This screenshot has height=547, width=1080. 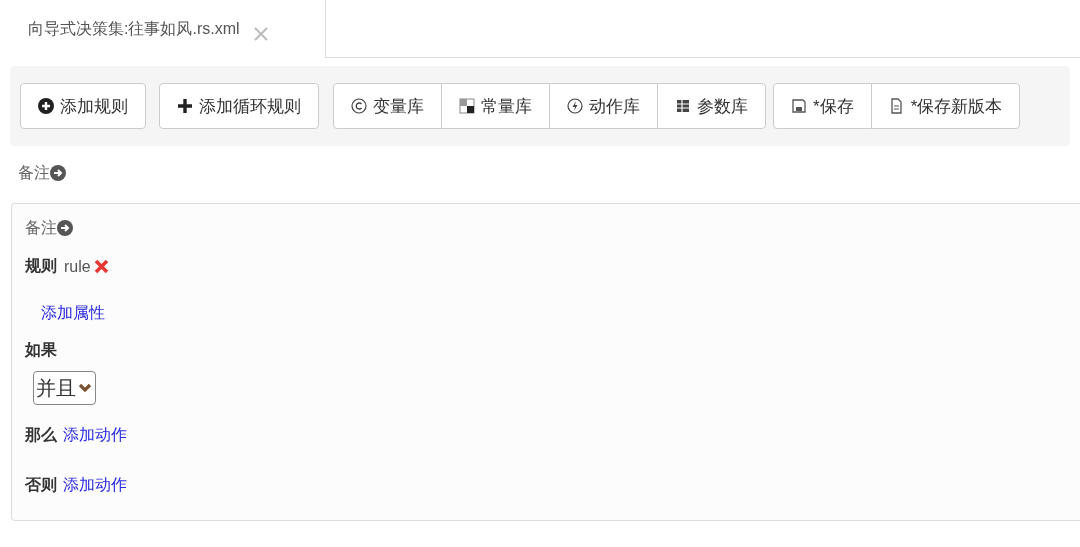 I want to click on squares-icon, so click(x=467, y=106).